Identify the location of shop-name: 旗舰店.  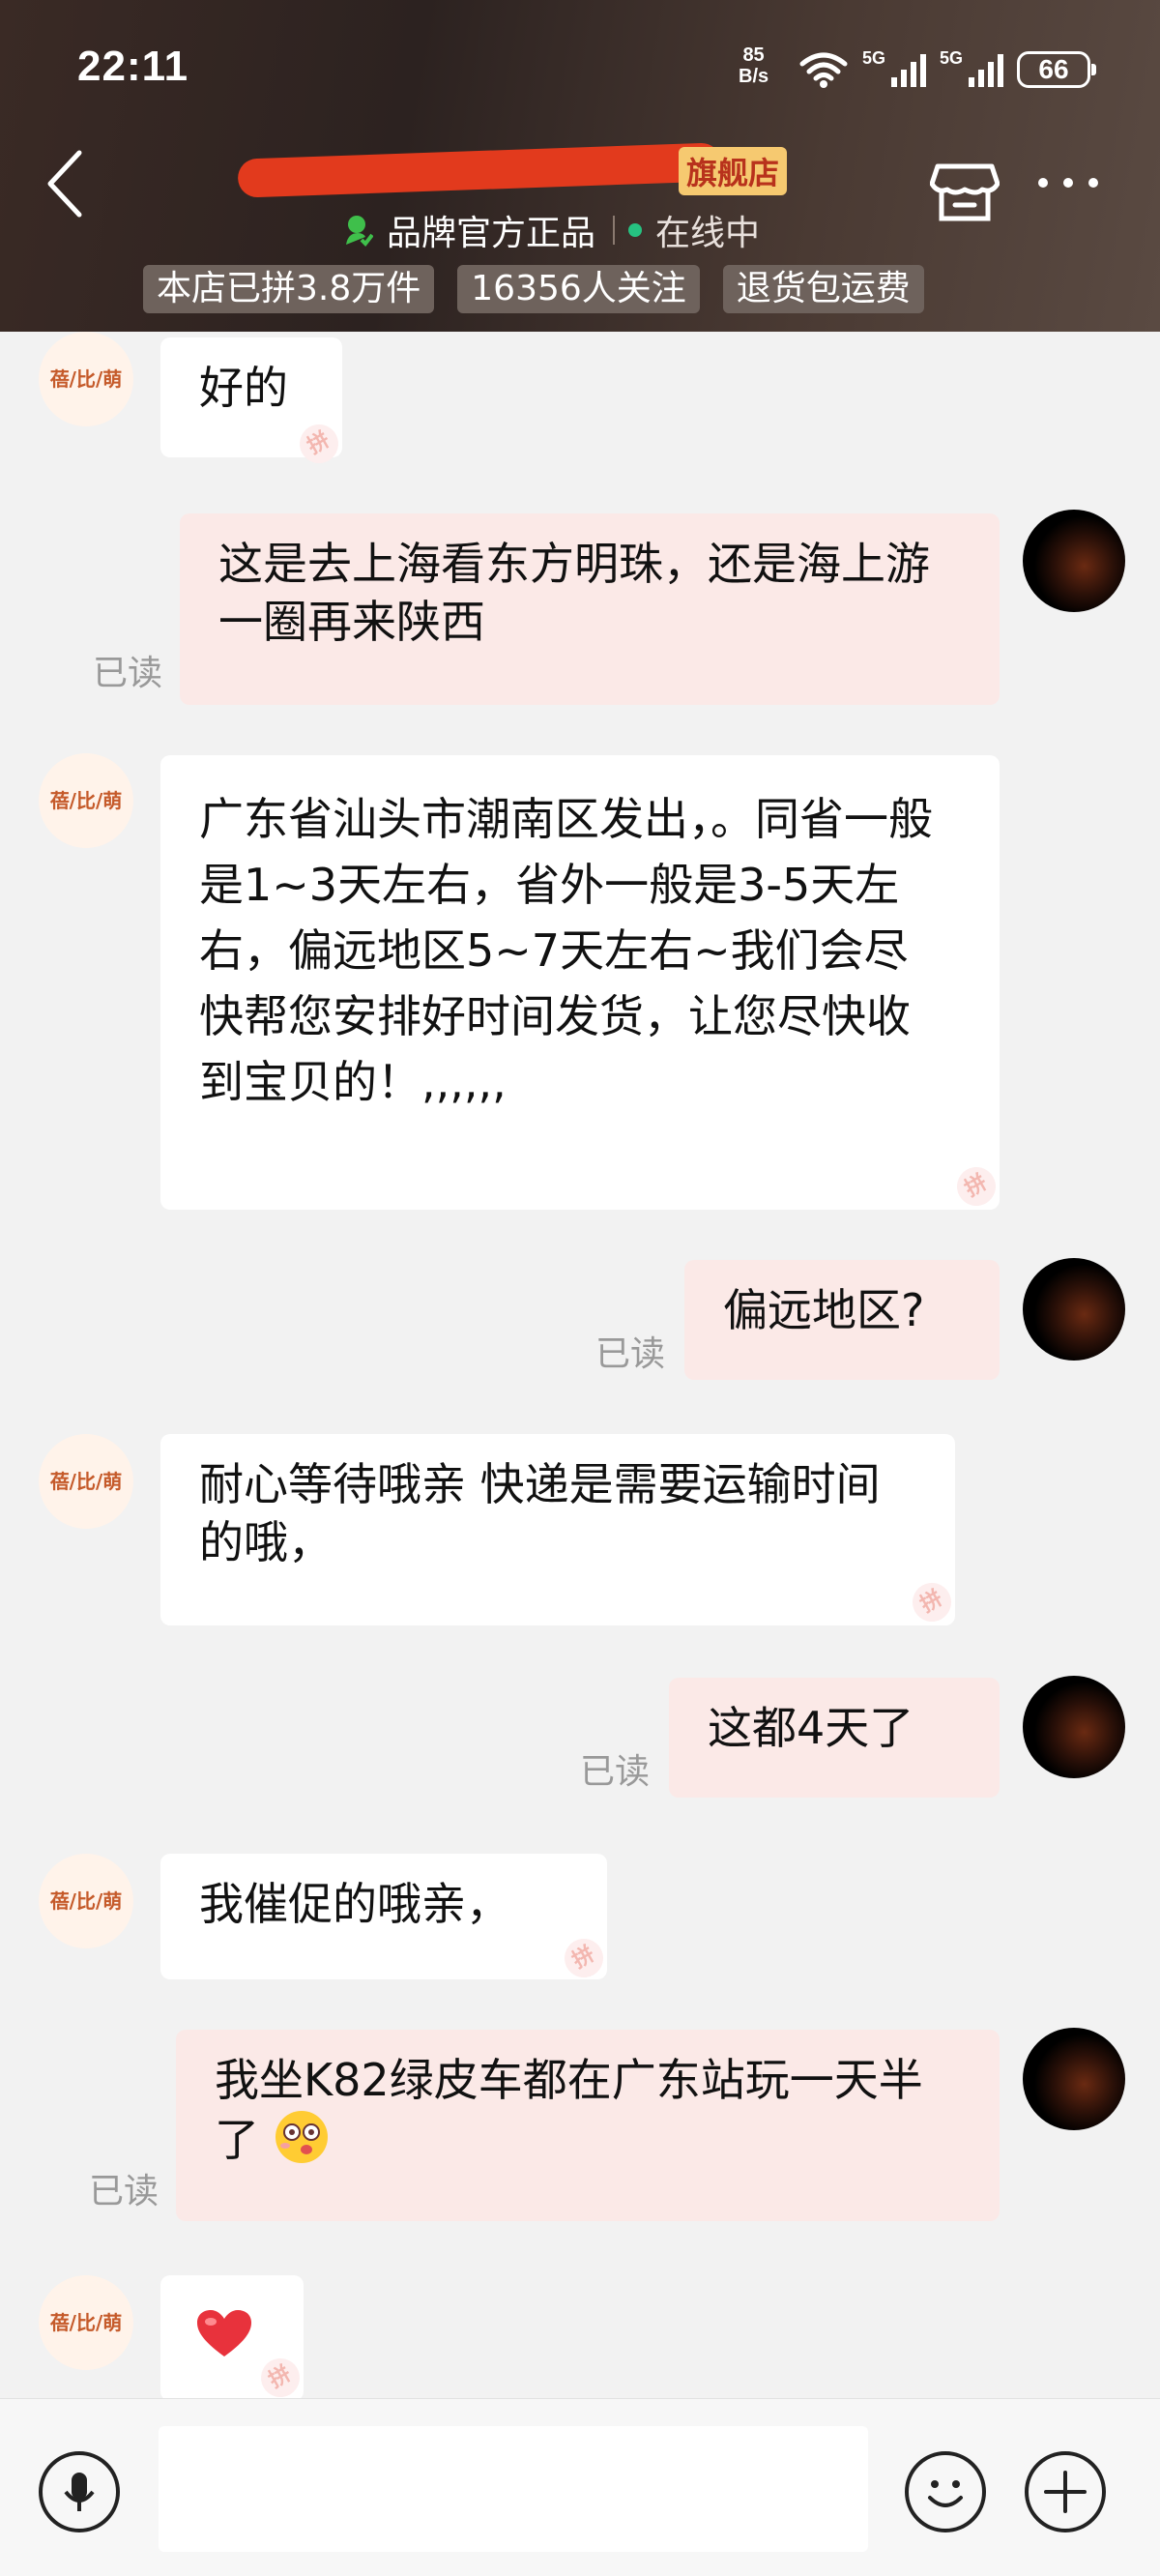
(523, 170).